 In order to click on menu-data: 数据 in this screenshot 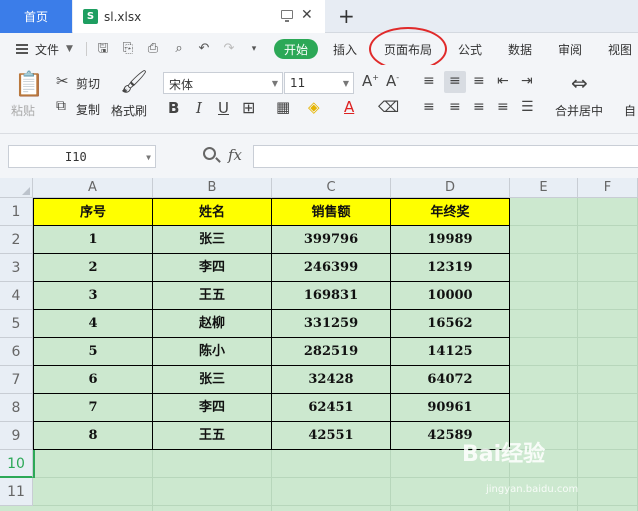, I will do `click(520, 49)`.